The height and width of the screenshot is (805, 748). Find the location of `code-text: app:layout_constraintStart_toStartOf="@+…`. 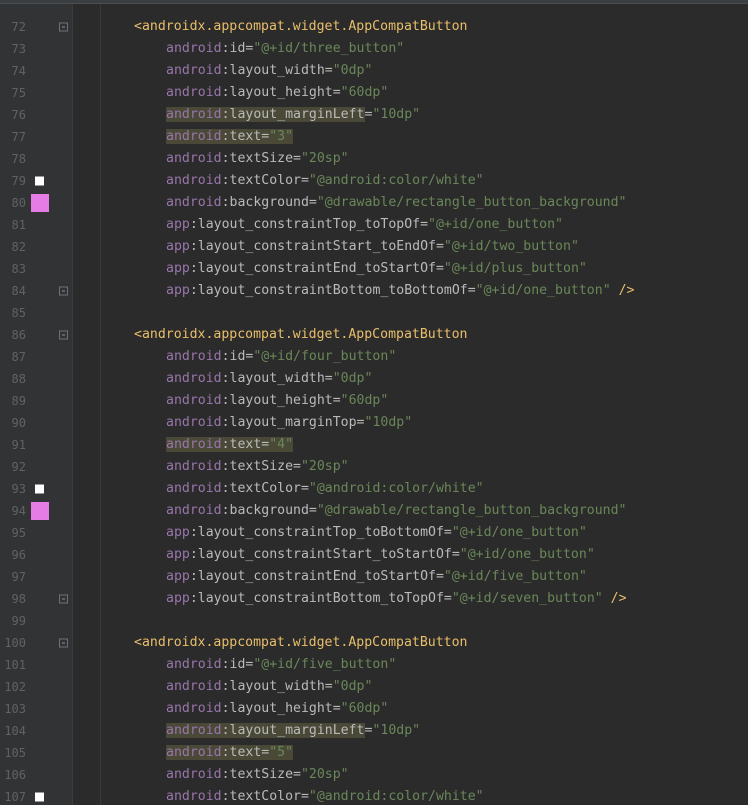

code-text: app:layout_constraintStart_toStartOf="@+… is located at coordinates (380, 555).